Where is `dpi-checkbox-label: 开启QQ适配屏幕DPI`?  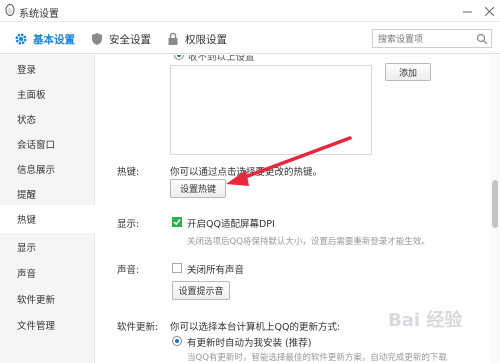
dpi-checkbox-label: 开启QQ适配屏幕DPI is located at coordinates (231, 224).